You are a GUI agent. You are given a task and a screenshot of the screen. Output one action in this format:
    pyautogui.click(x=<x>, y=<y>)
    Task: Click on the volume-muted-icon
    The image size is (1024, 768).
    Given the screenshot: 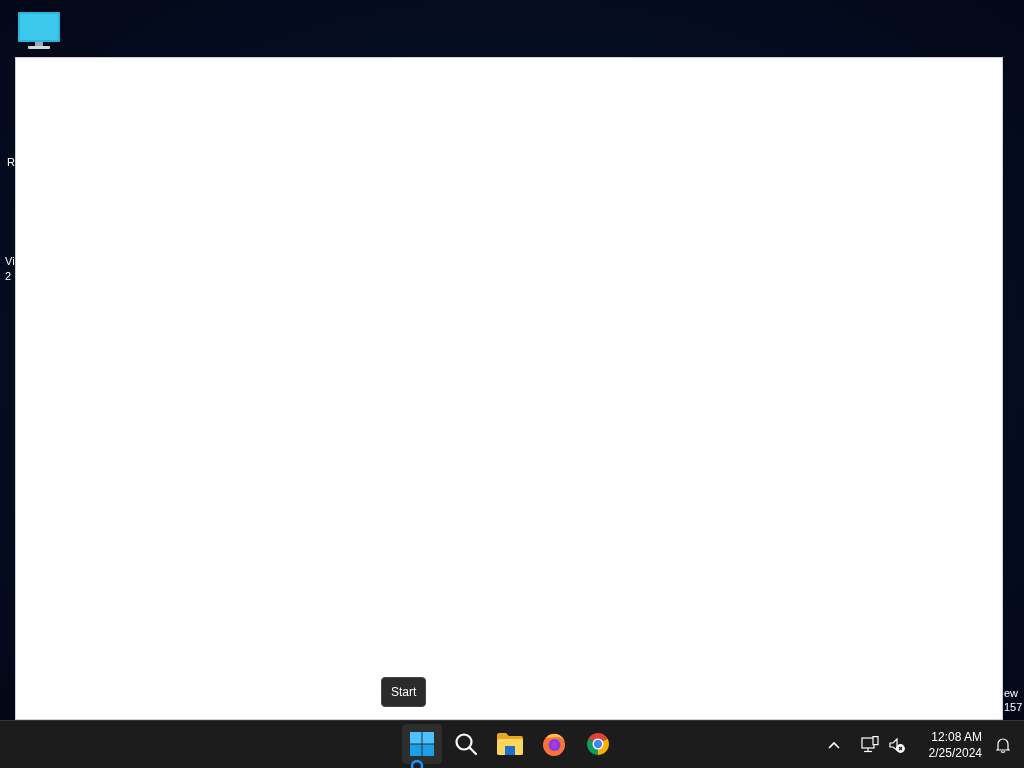 What is the action you would take?
    pyautogui.click(x=896, y=744)
    